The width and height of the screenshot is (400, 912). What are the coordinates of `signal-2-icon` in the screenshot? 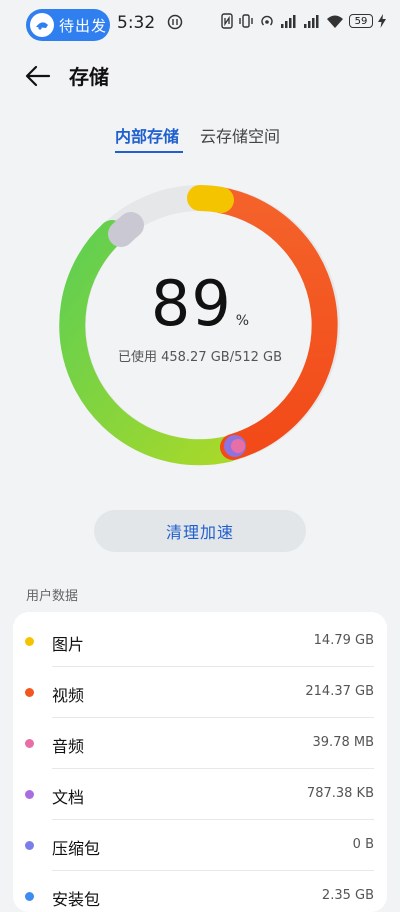 It's located at (311, 21).